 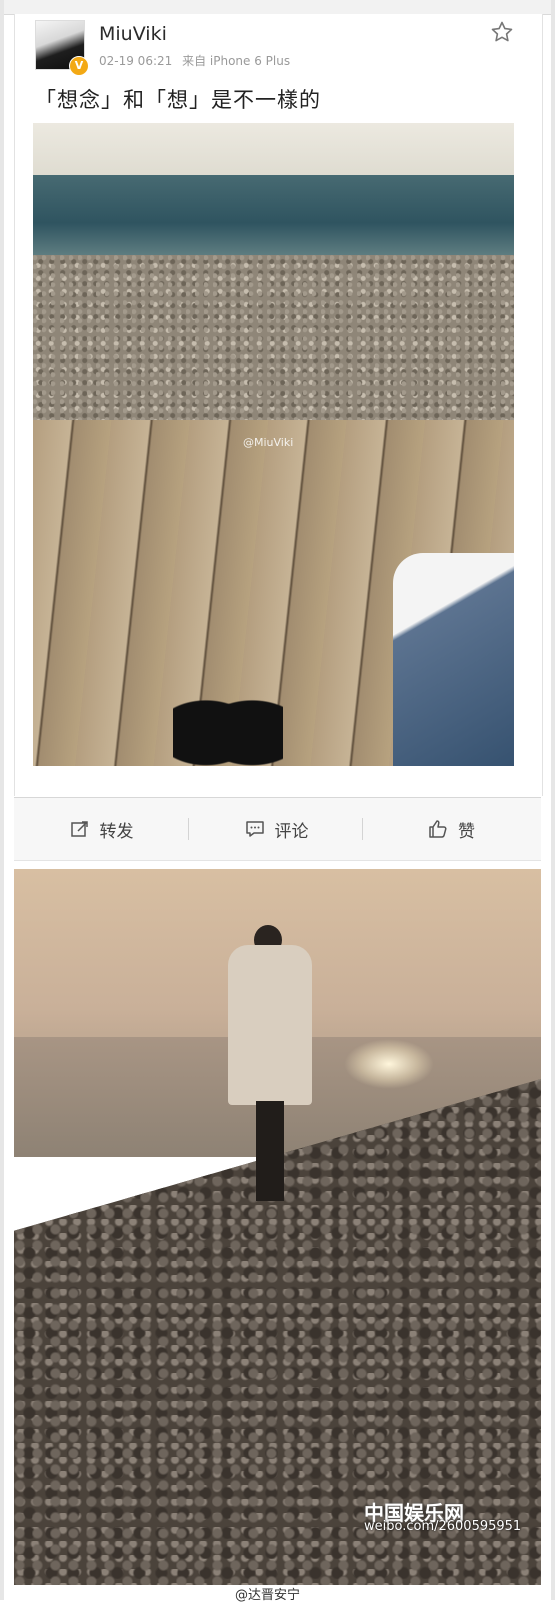 What do you see at coordinates (277, 7) in the screenshot?
I see `top-strip` at bounding box center [277, 7].